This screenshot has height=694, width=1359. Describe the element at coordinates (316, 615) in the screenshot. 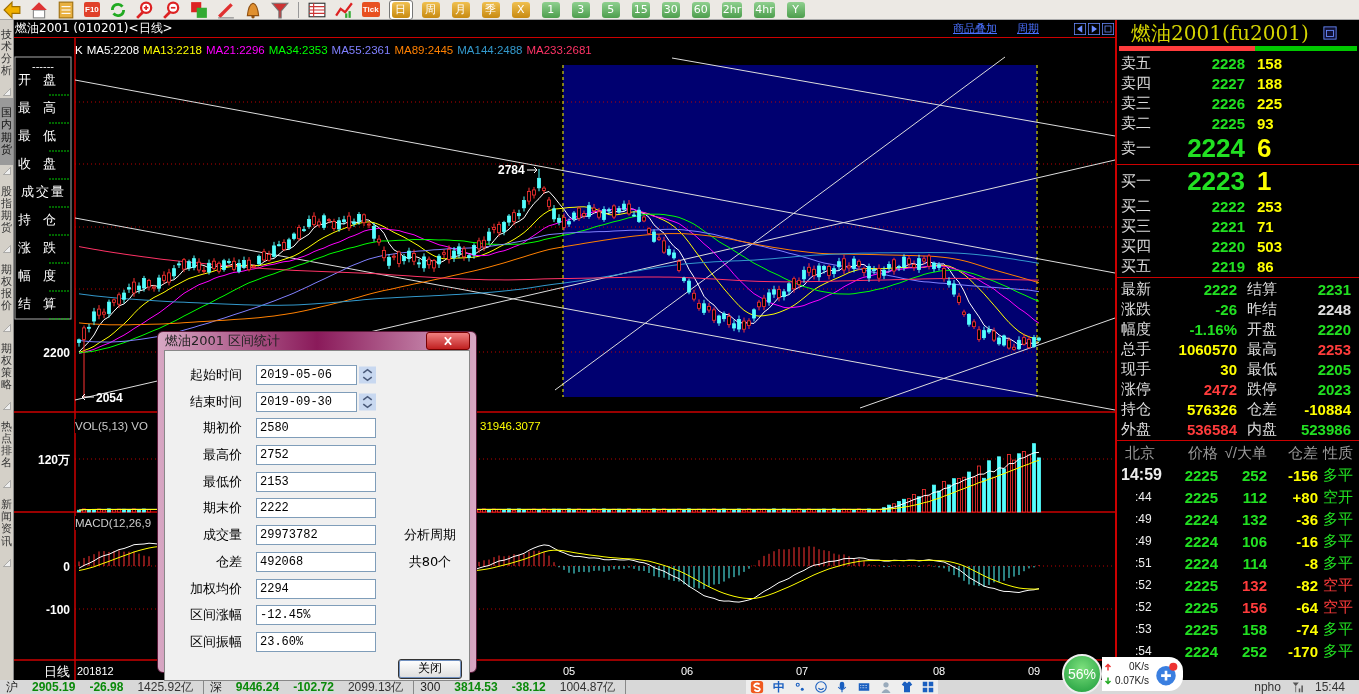

I see `value-field: -12.45%` at that location.